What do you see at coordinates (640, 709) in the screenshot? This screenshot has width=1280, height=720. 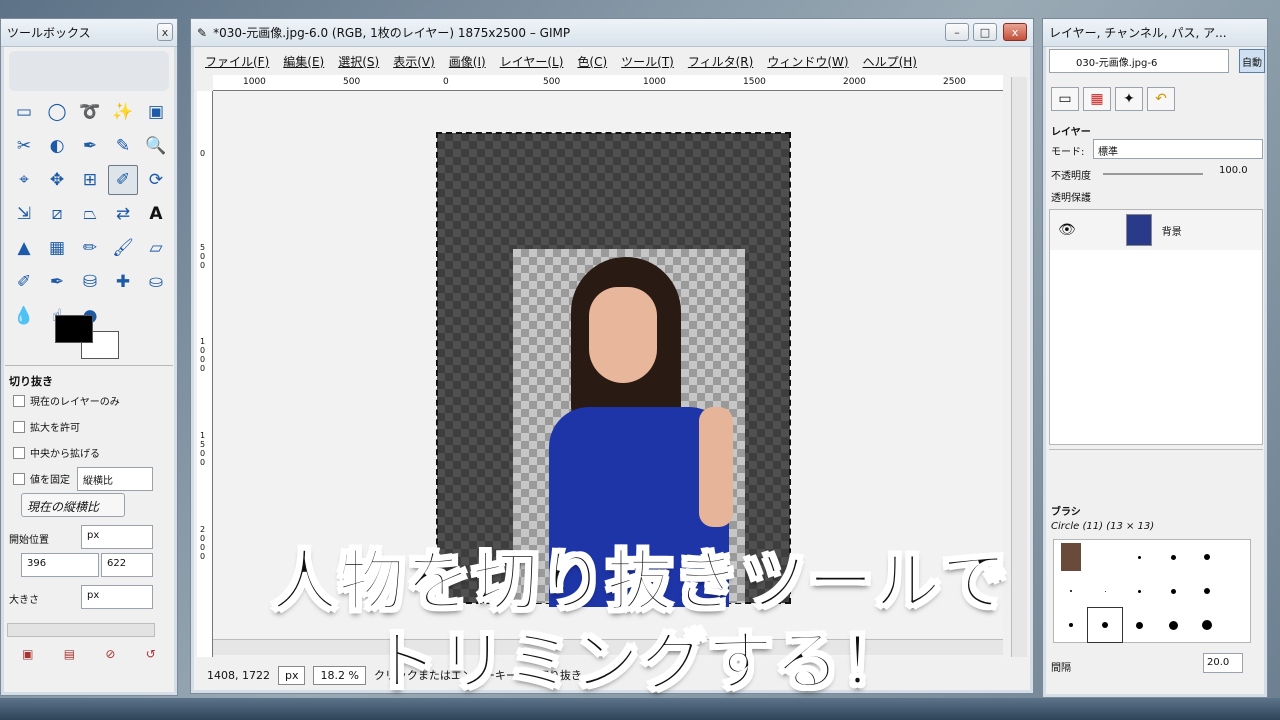 I see `taskbar` at bounding box center [640, 709].